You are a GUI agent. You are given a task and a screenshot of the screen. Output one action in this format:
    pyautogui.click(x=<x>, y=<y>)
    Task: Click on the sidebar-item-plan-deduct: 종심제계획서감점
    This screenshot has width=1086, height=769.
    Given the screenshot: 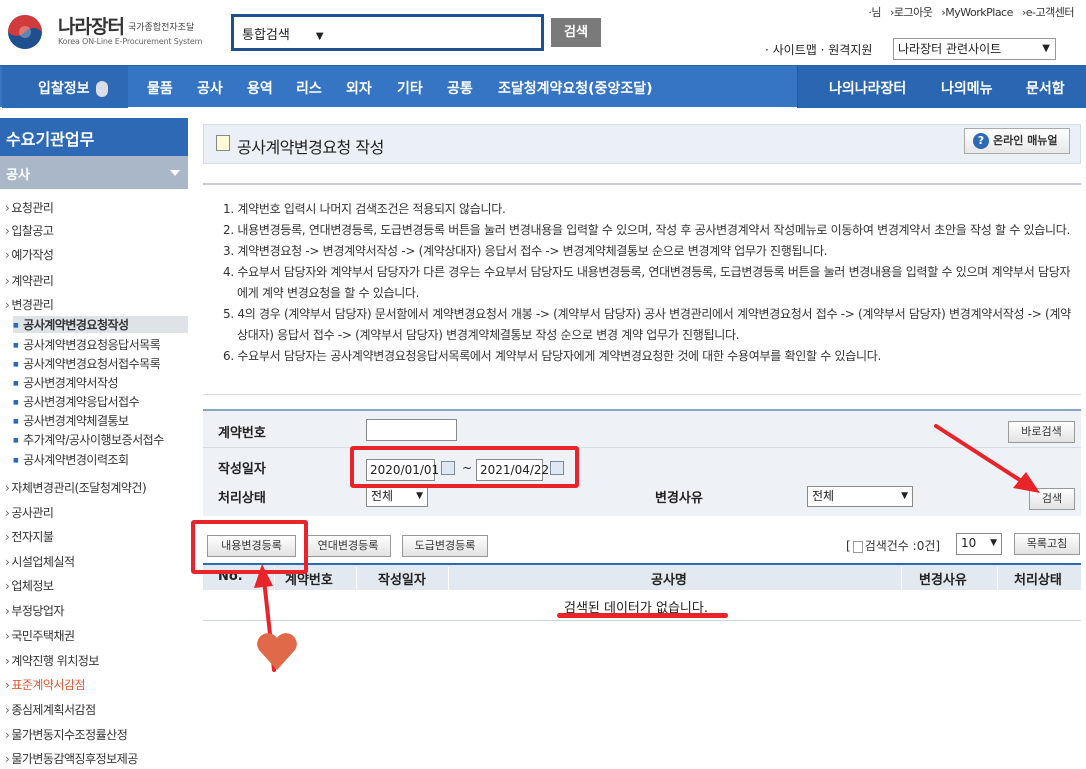 What is the action you would take?
    pyautogui.click(x=50, y=709)
    